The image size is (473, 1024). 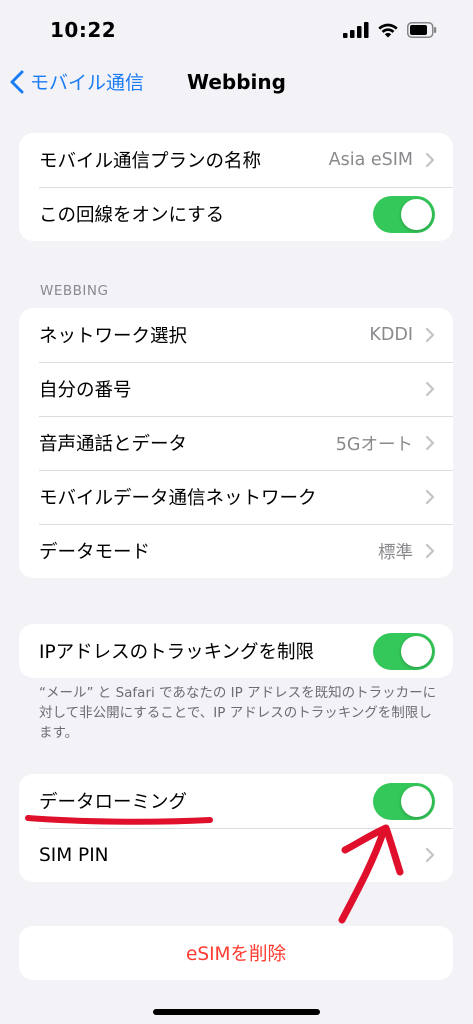 I want to click on row-sim-pin: SIM PIN, so click(x=236, y=855).